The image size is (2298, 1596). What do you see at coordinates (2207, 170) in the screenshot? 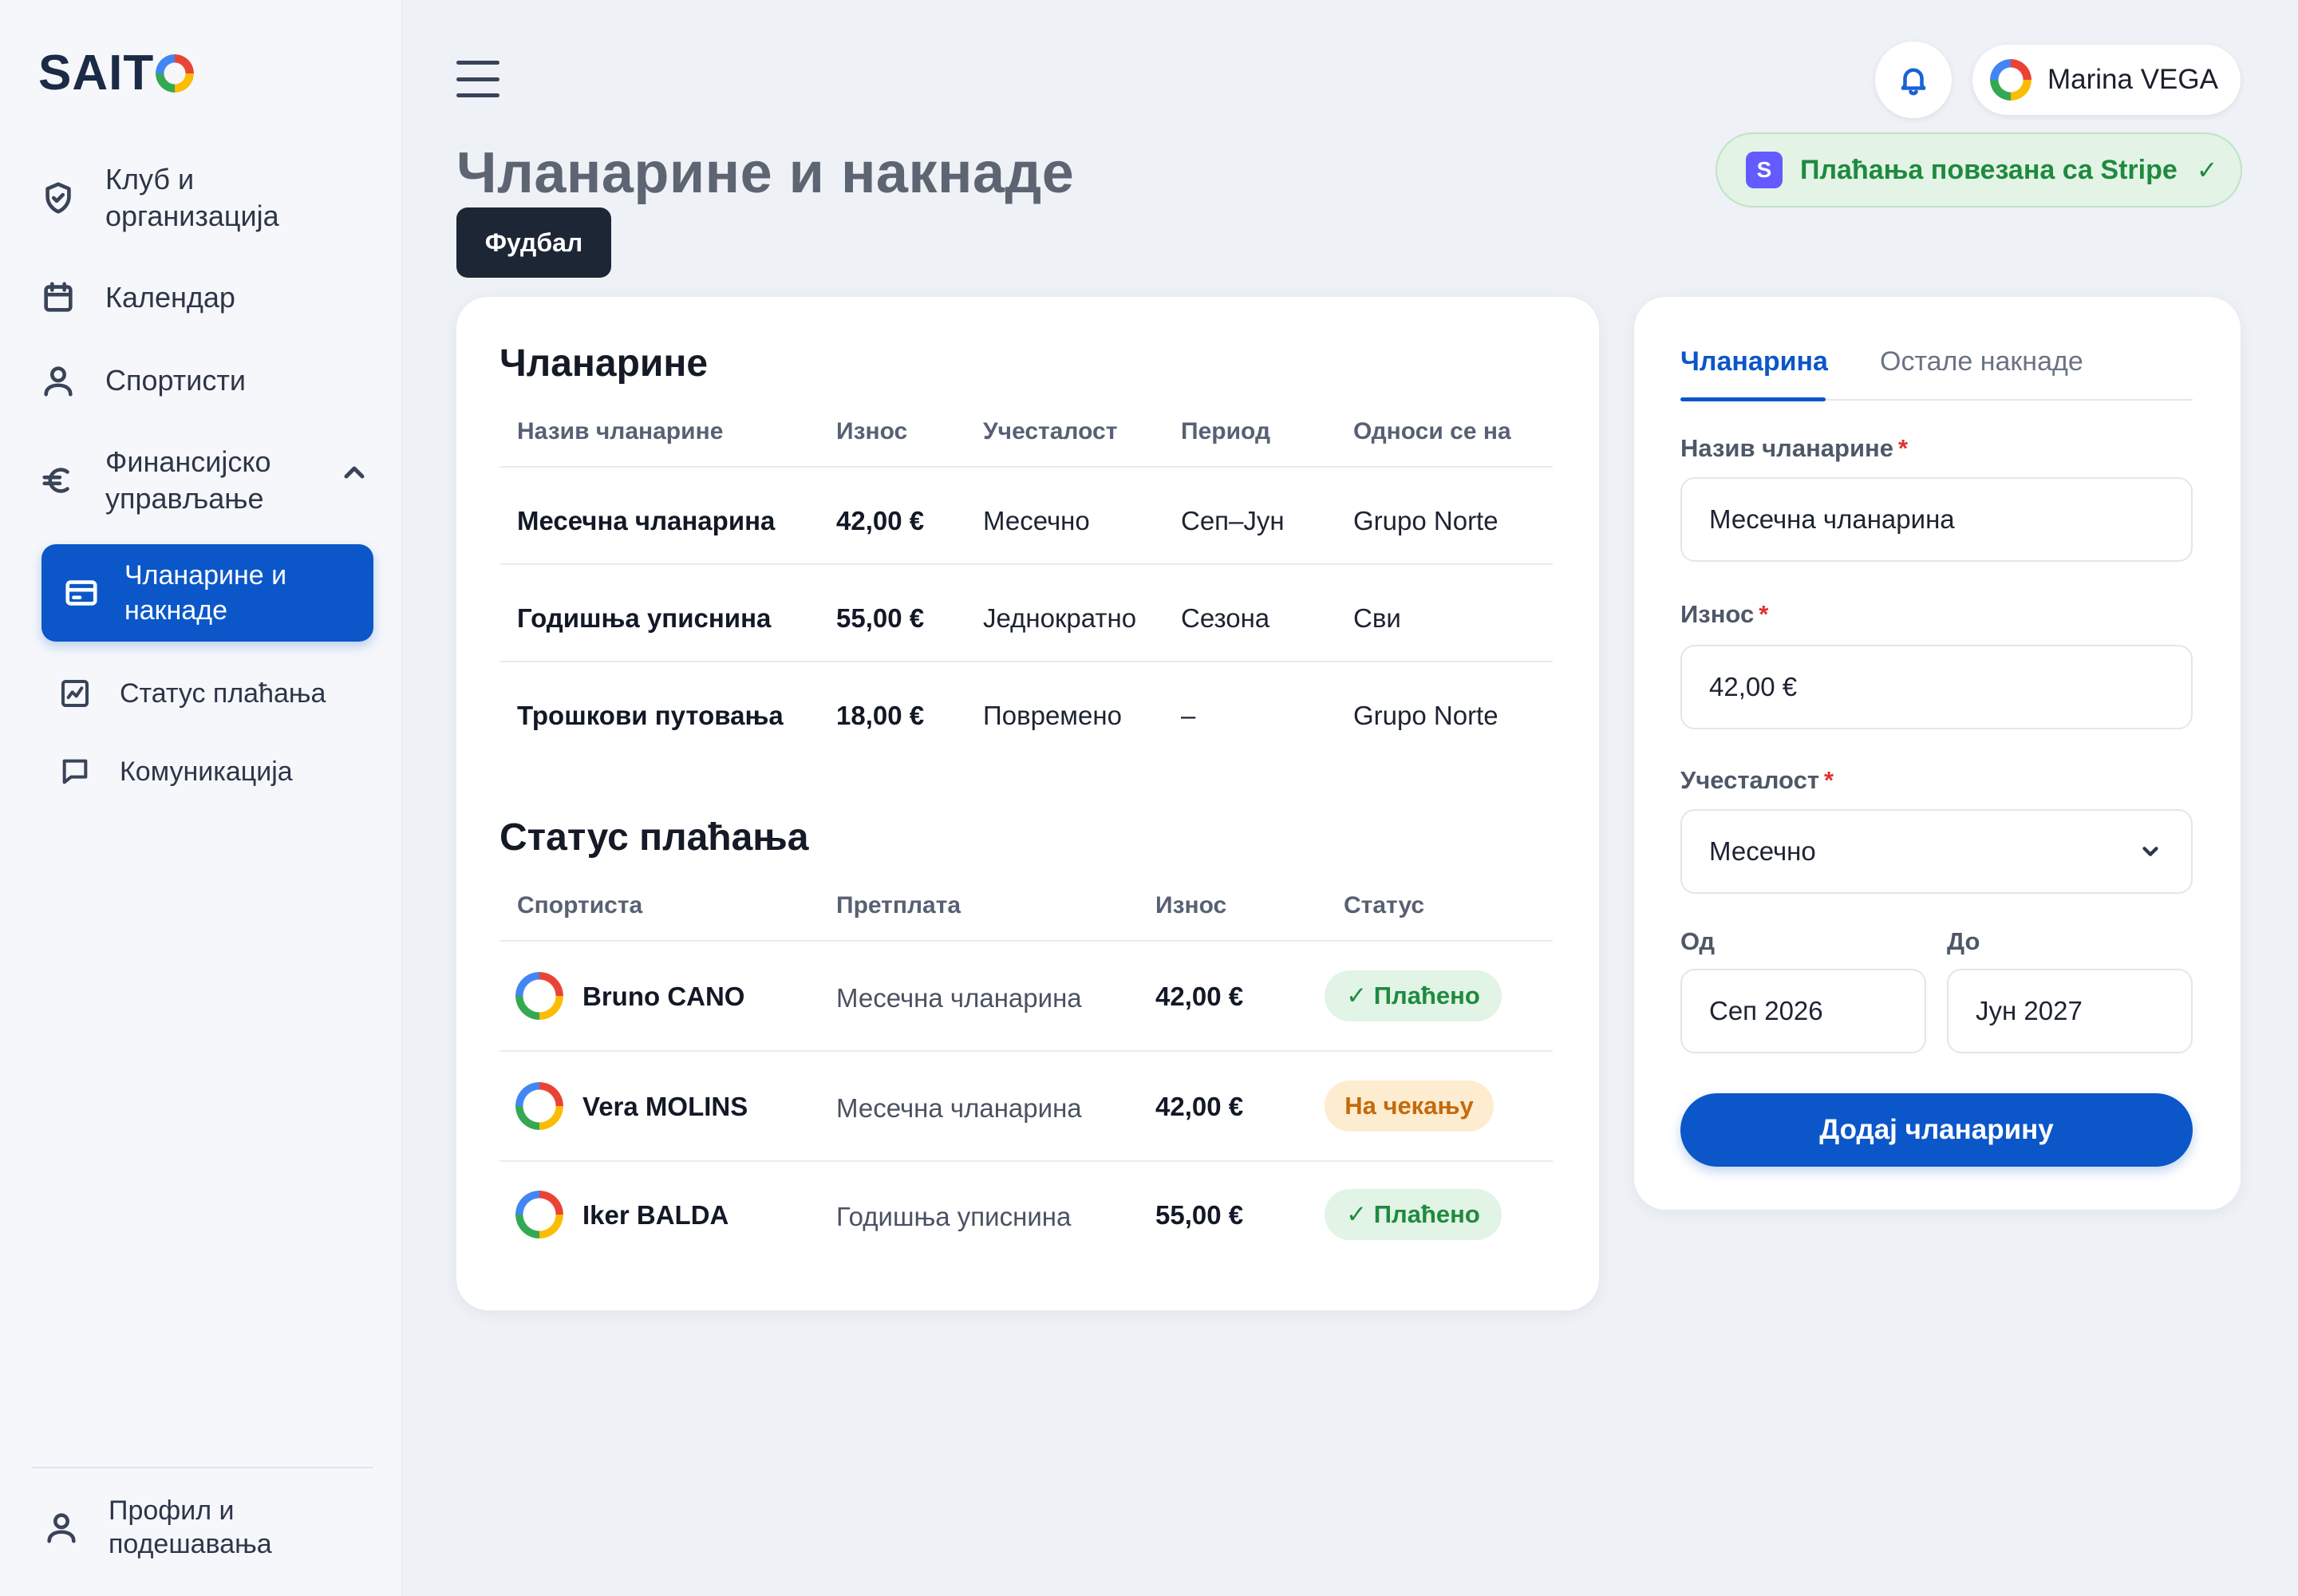
I see `check-icon: ✓` at bounding box center [2207, 170].